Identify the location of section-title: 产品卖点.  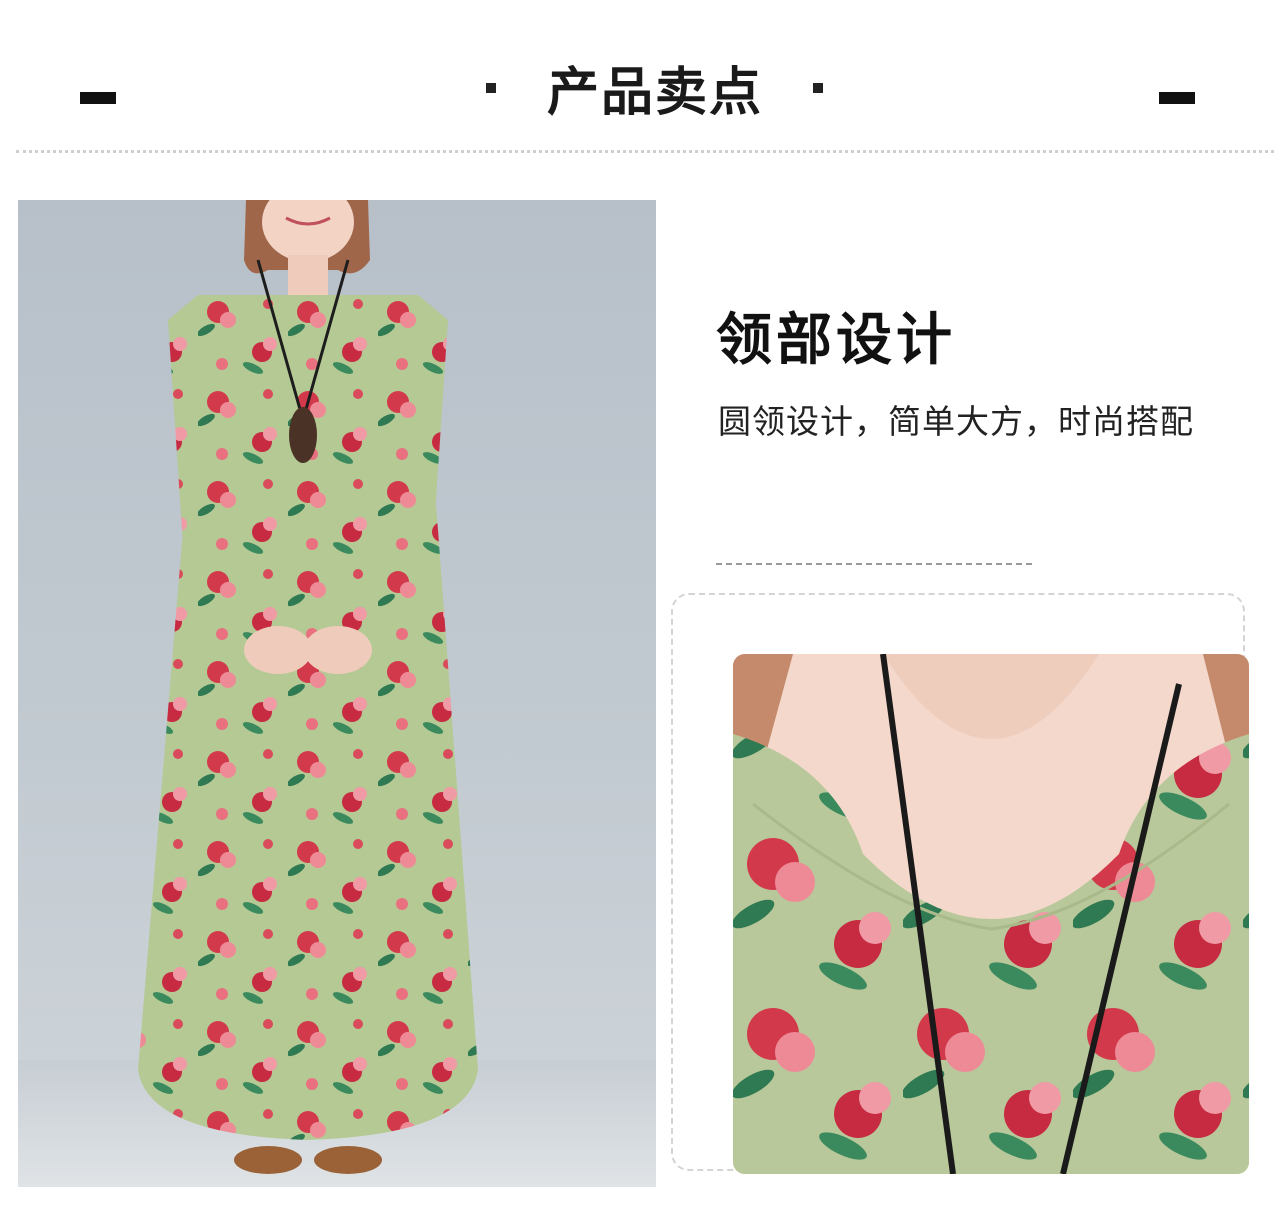
(654, 93).